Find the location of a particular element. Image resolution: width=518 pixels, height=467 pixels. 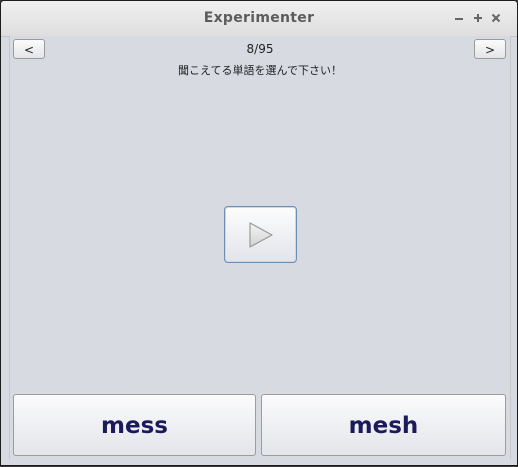

close-icon is located at coordinates (496, 18).